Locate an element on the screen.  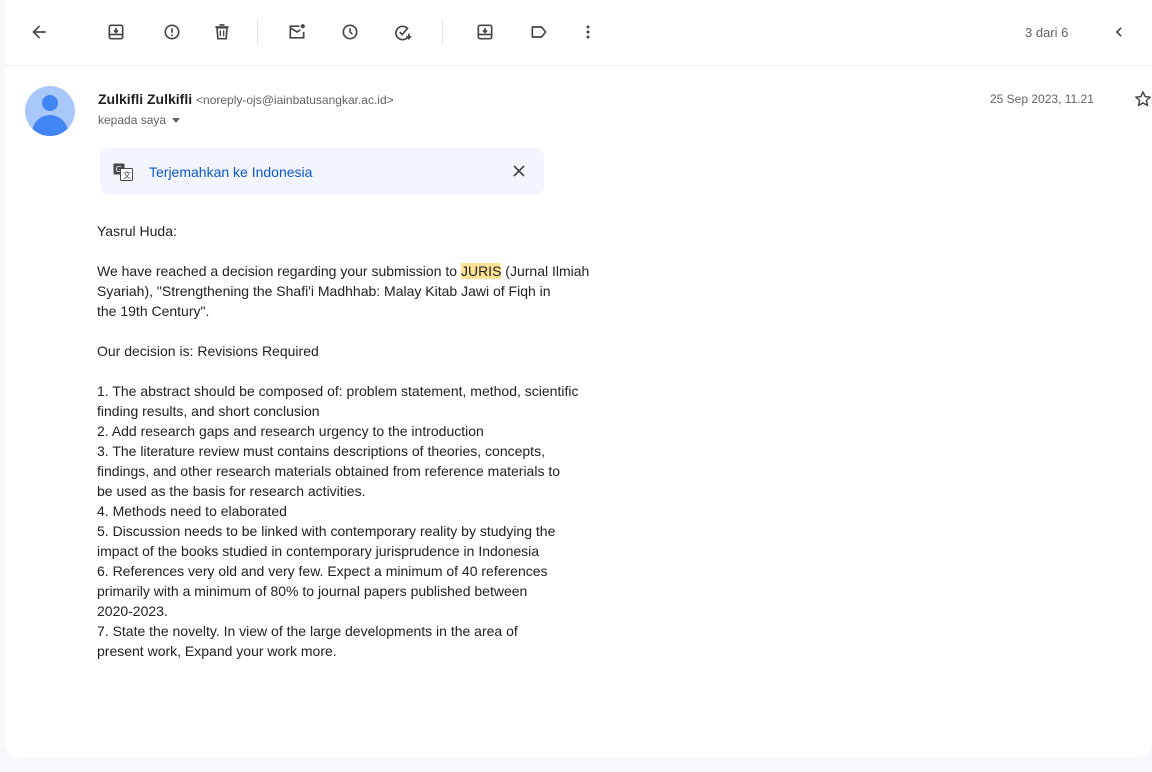
decision-line: Our decision is: Revisions Required is located at coordinates (208, 351).